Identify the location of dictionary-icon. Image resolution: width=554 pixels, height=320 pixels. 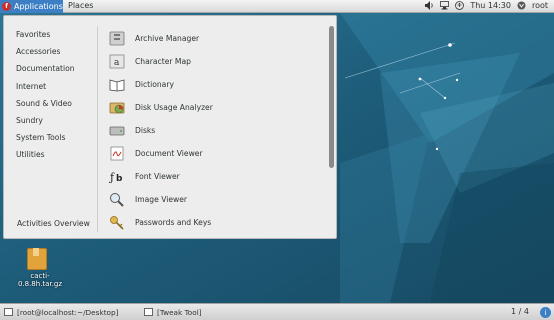
(117, 84).